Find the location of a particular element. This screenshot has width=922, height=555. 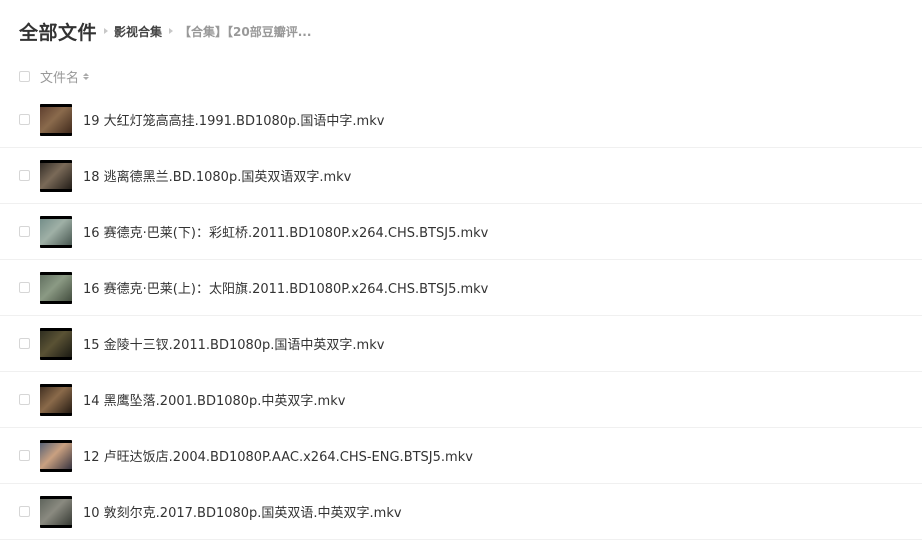

file-name: 15 金陵十三钗.2011.BD1080p.国语中英双字.mkv is located at coordinates (233, 343).